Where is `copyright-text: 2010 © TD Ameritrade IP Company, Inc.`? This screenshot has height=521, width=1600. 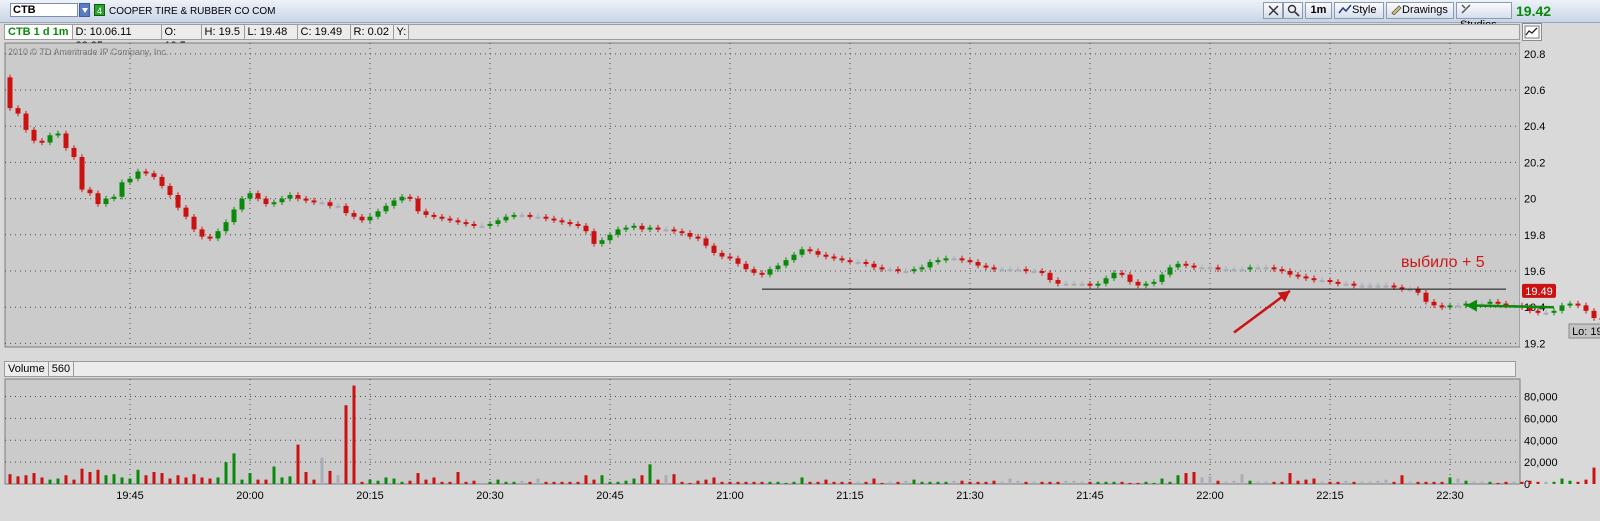 copyright-text: 2010 © TD Ameritrade IP Company, Inc. is located at coordinates (88, 52).